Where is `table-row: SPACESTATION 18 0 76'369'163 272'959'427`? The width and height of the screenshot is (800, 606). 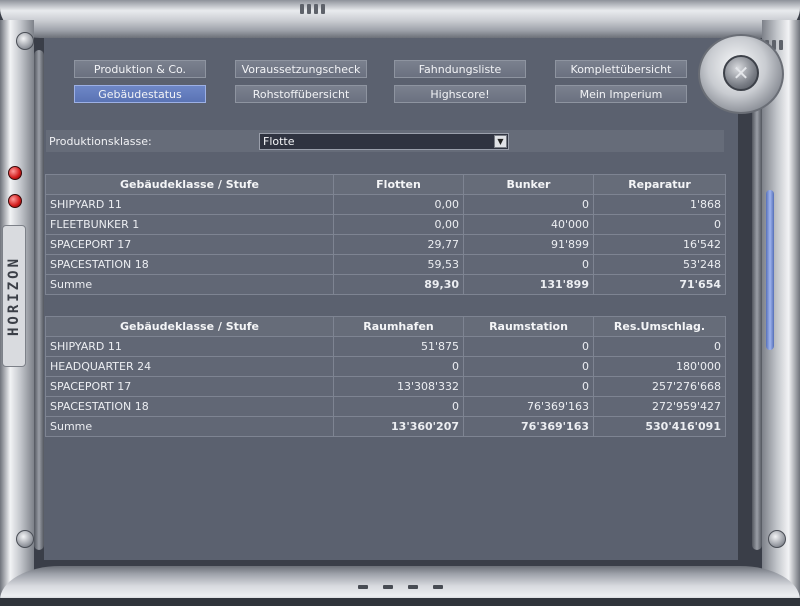 table-row: SPACESTATION 18 0 76'369'163 272'959'427 is located at coordinates (385, 406).